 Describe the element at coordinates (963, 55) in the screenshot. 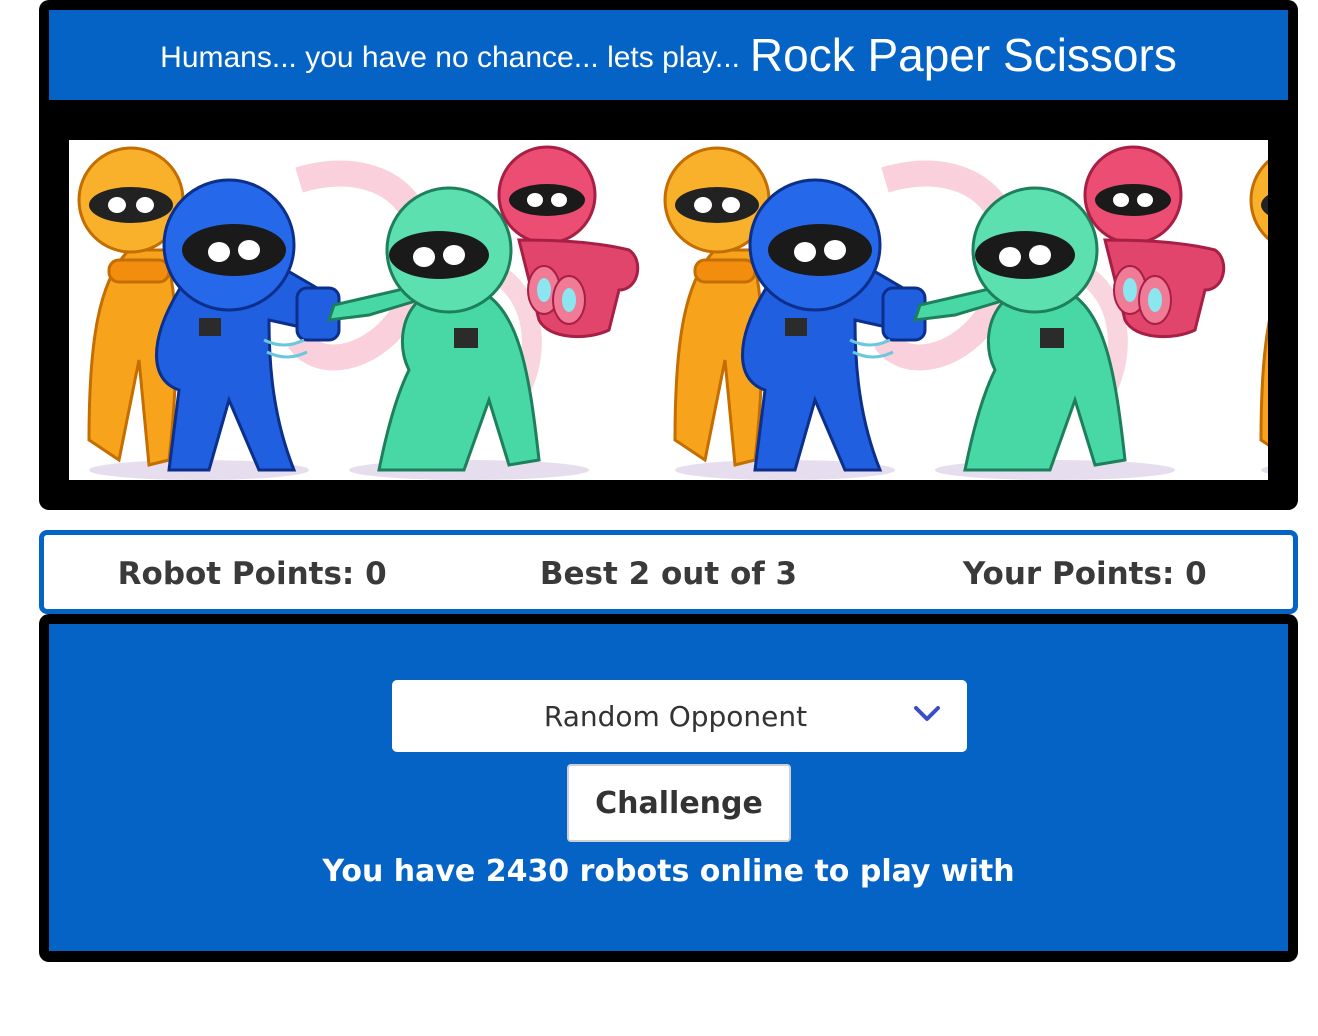

I see `game-title: Rock Paper Scissors` at that location.